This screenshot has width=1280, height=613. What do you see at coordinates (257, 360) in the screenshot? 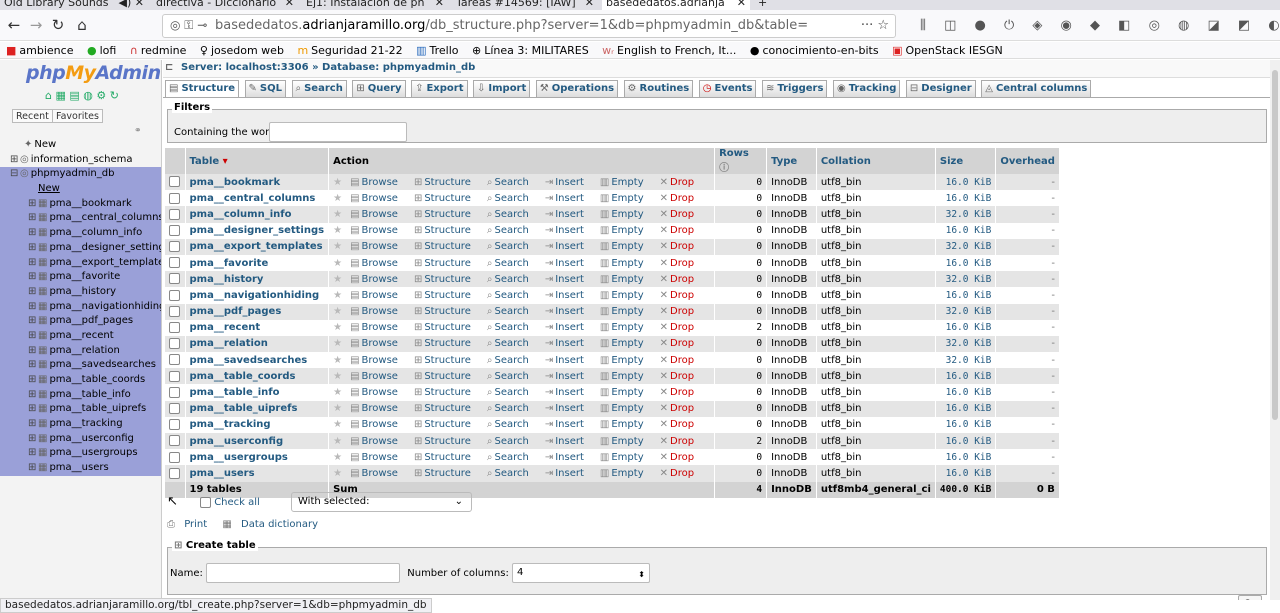
I see `table-name-link: pma__savedsearches` at bounding box center [257, 360].